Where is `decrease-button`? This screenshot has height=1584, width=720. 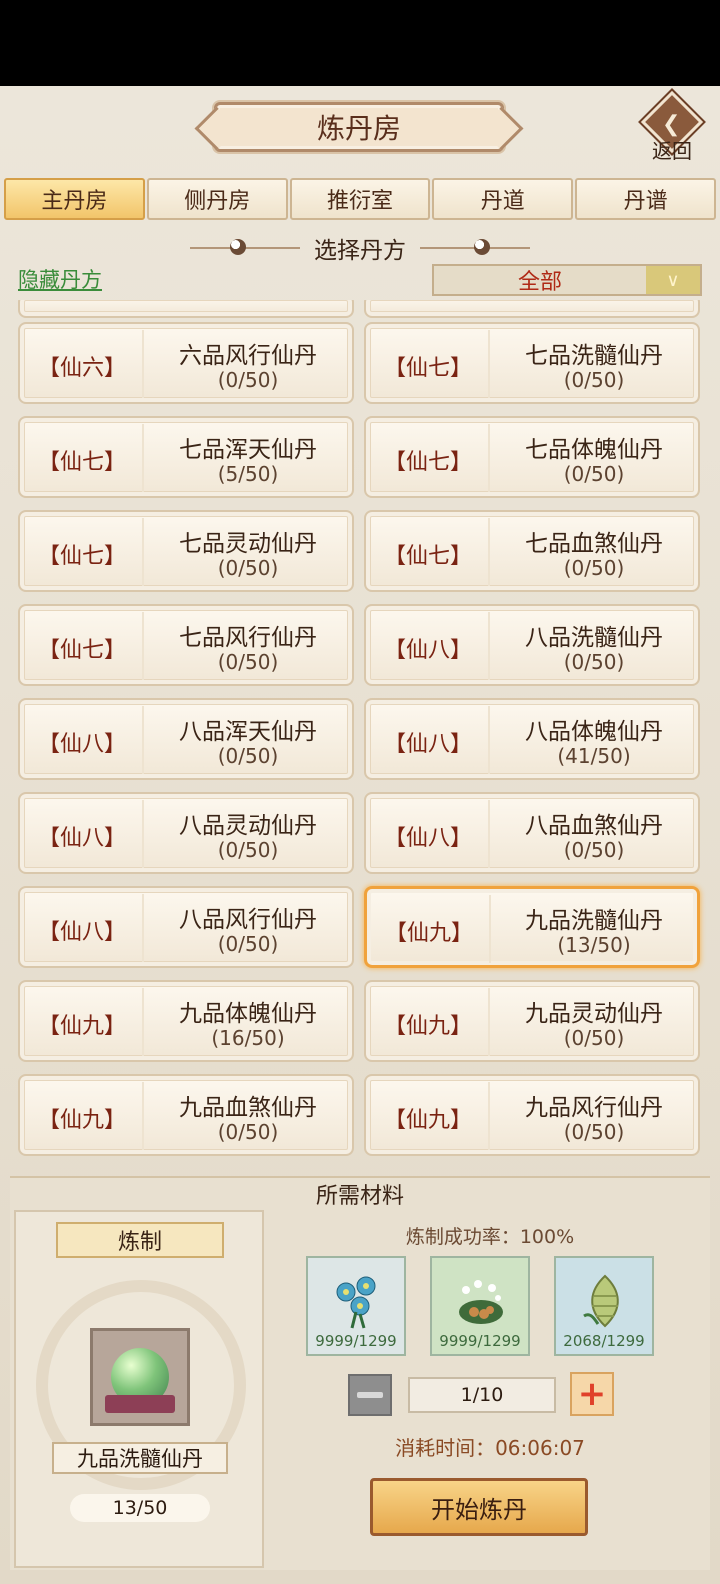 decrease-button is located at coordinates (370, 1395).